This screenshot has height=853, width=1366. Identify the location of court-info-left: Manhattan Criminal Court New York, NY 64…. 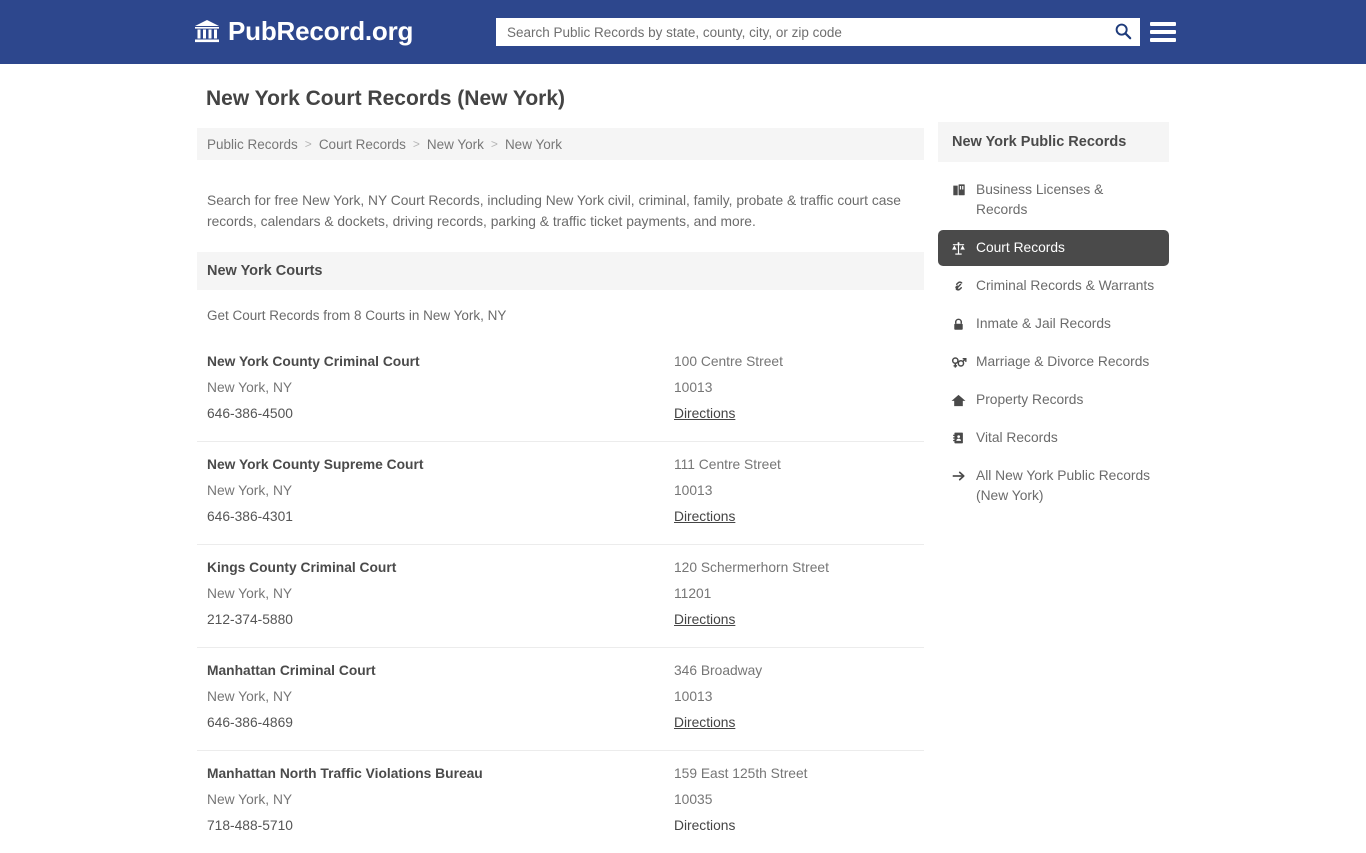
(440, 697).